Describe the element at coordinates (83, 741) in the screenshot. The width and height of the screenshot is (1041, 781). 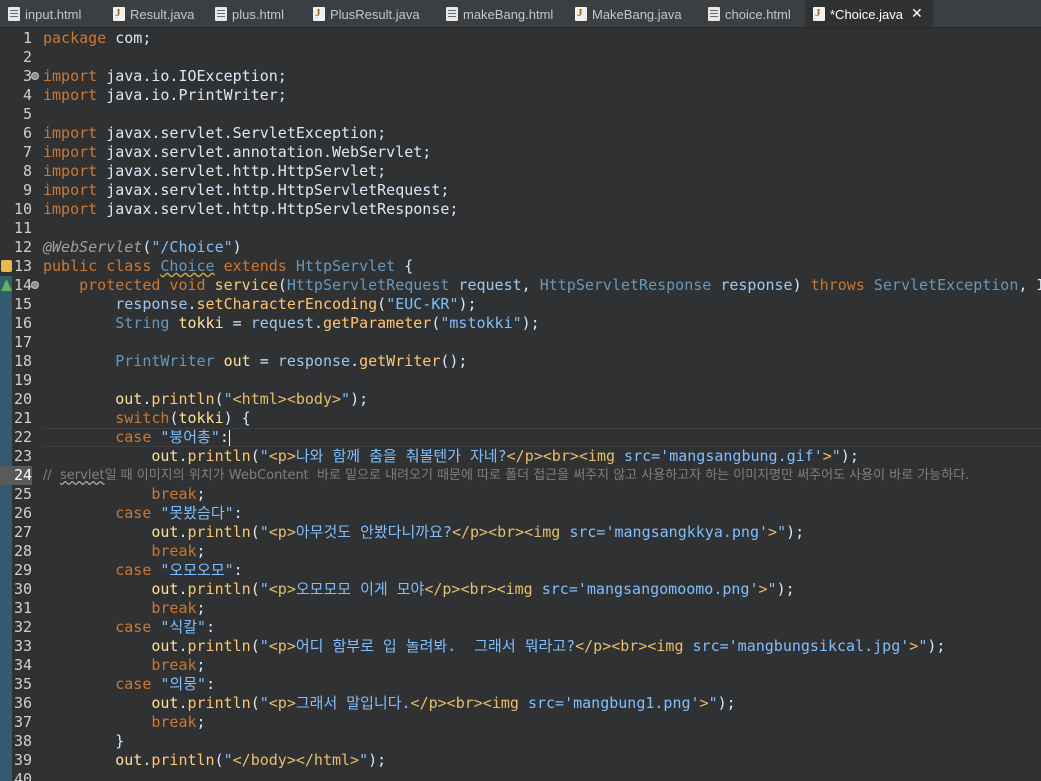
I see `code-line: }` at that location.